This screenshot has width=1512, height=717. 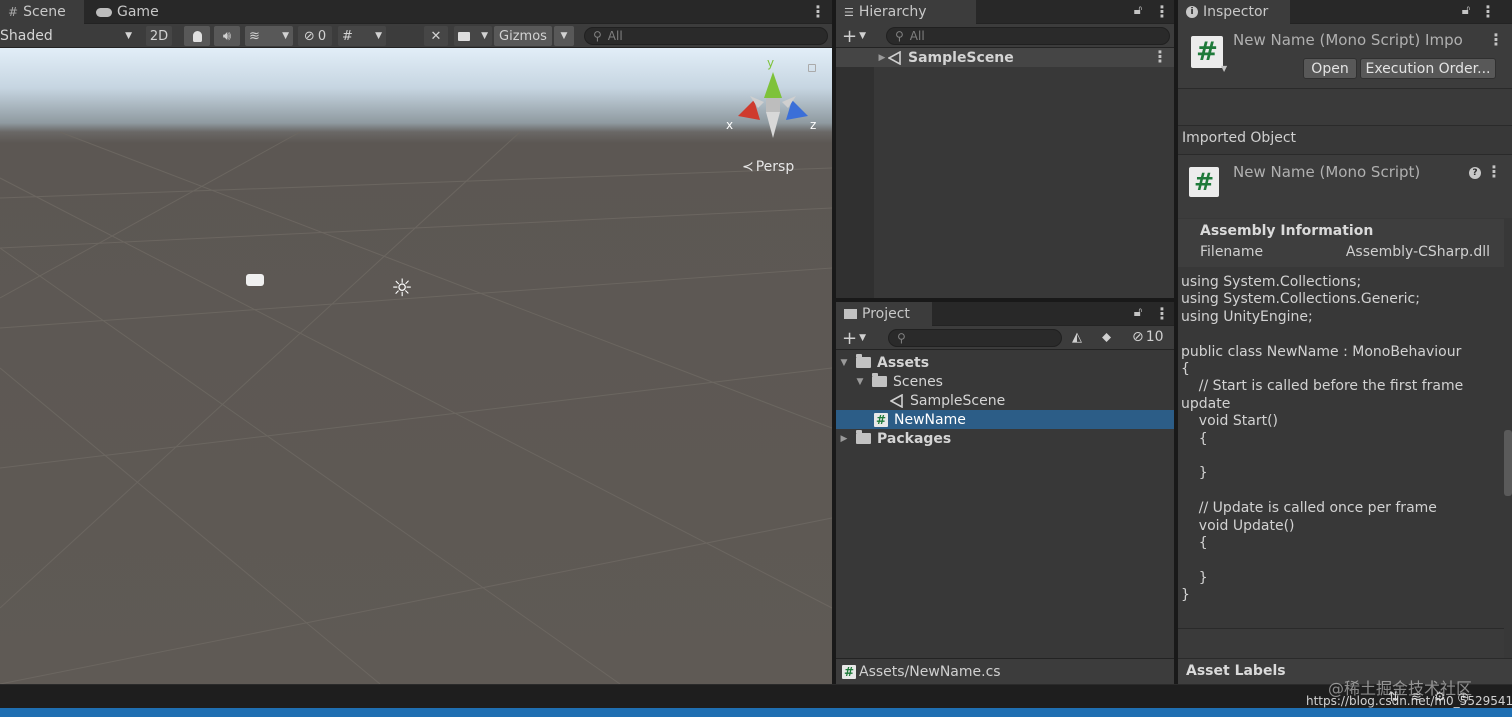 I want to click on gizmo-z-label: z, so click(x=813, y=125).